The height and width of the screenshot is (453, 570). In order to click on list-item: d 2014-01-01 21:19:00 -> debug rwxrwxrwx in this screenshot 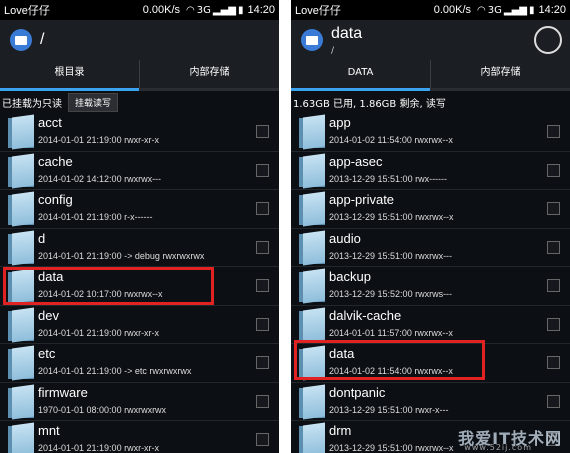, I will do `click(139, 248)`.